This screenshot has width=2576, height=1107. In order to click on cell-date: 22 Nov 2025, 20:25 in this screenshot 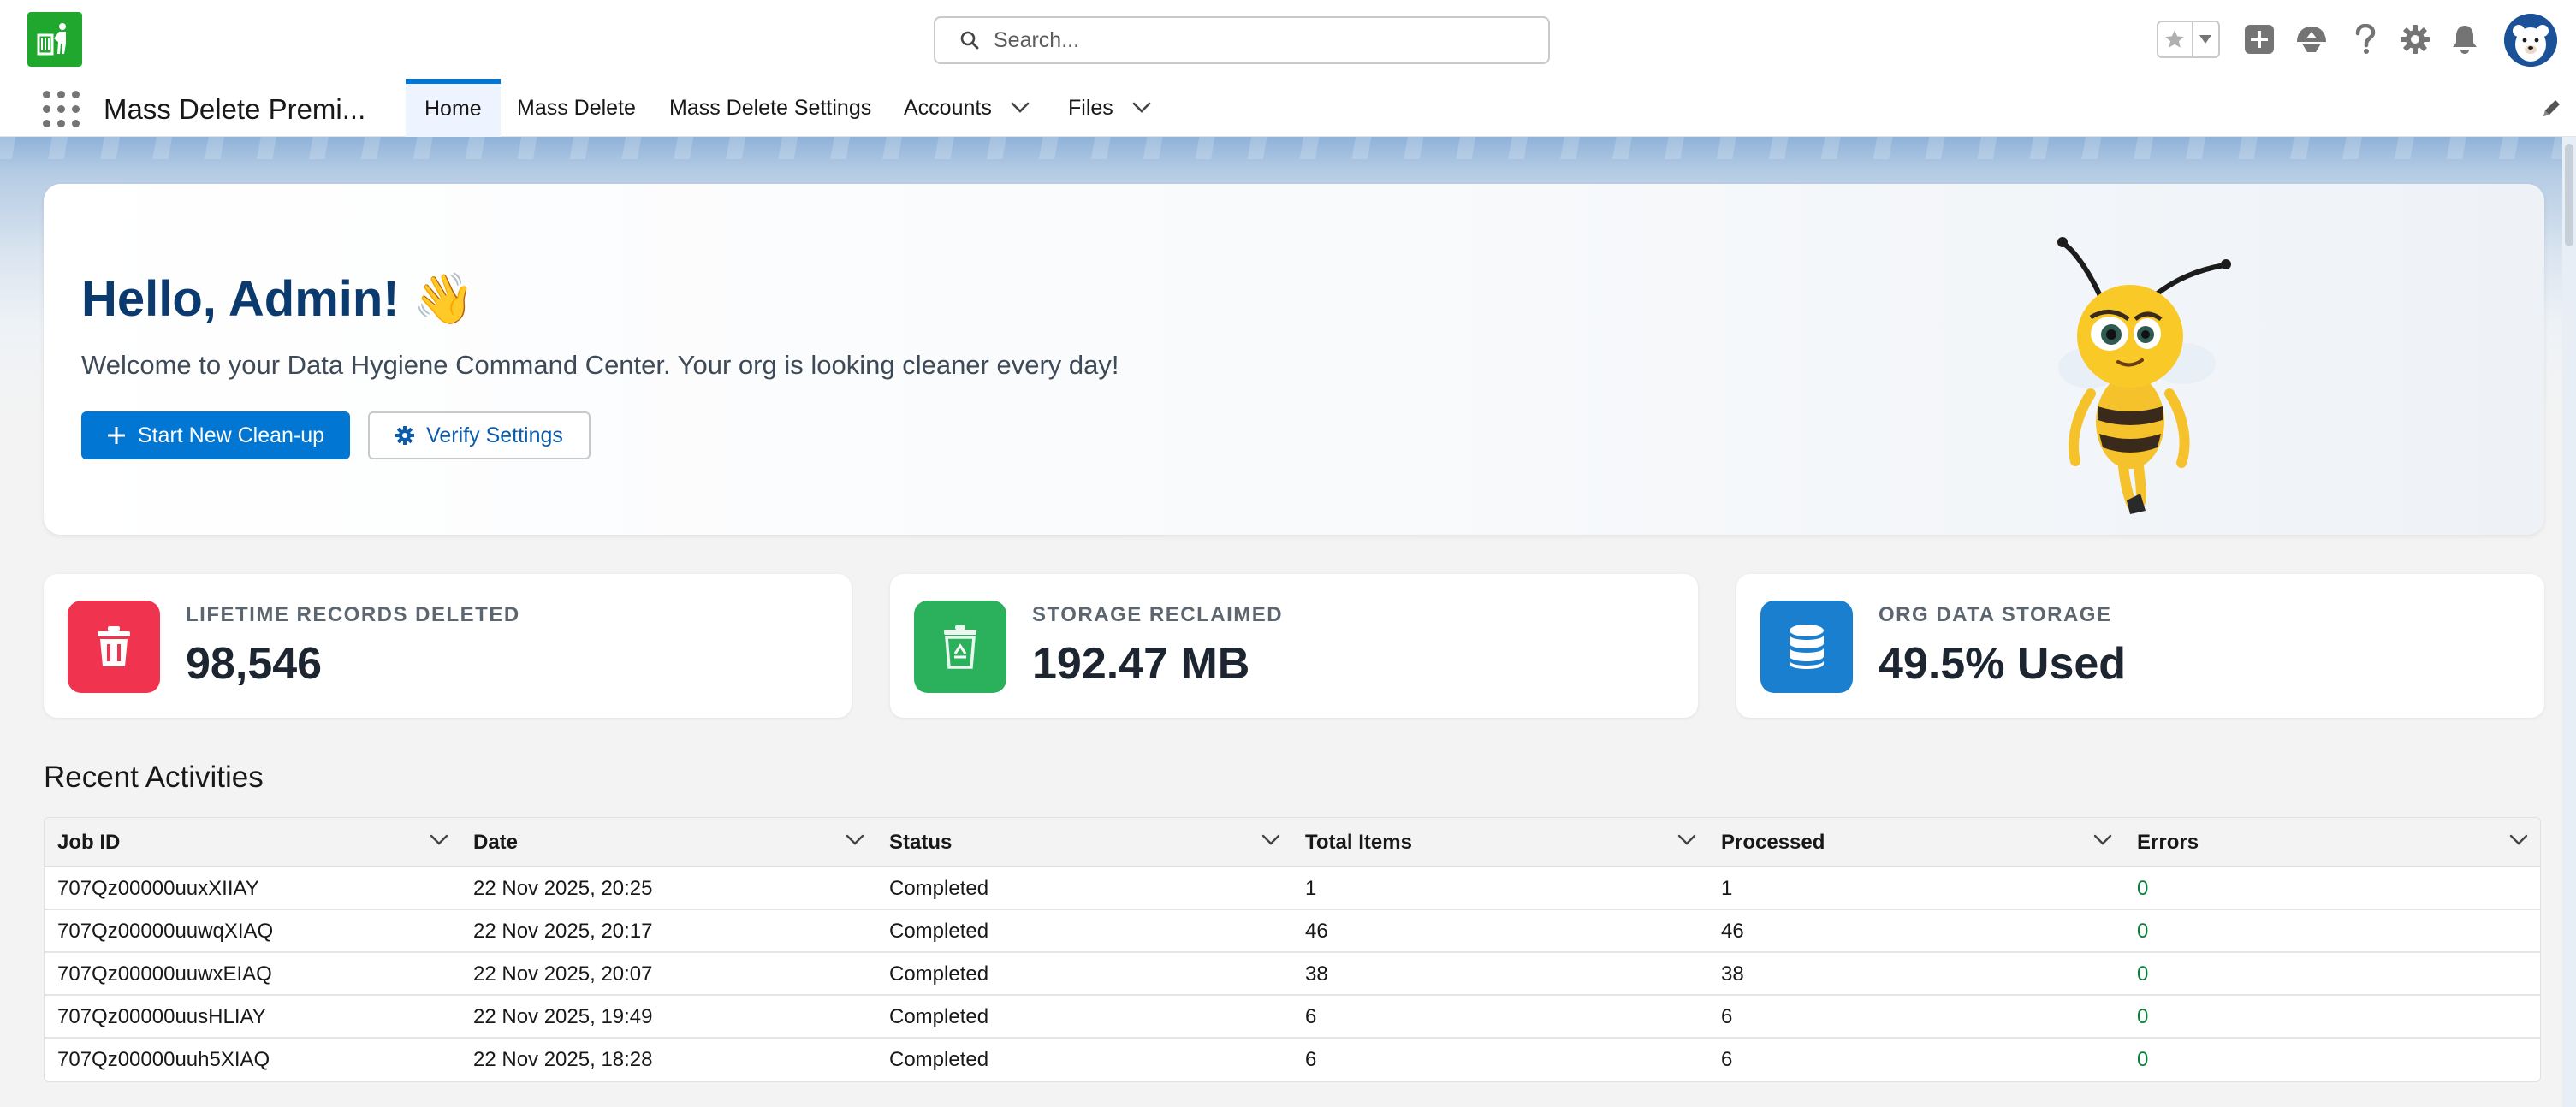, I will do `click(563, 889)`.